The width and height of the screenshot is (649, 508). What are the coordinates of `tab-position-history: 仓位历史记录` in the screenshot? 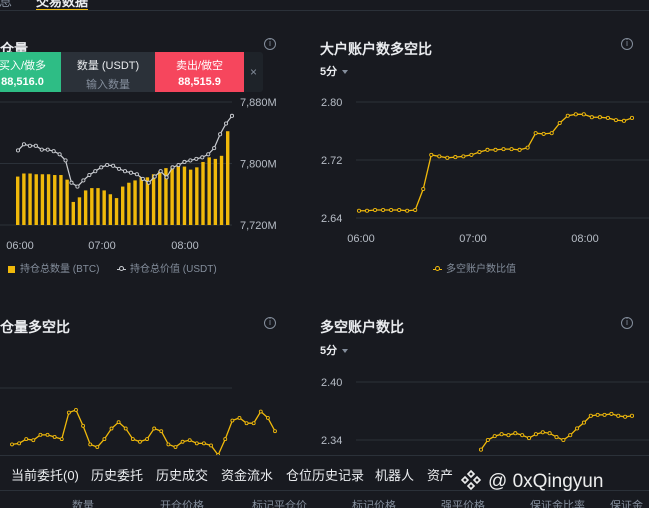 It's located at (325, 474).